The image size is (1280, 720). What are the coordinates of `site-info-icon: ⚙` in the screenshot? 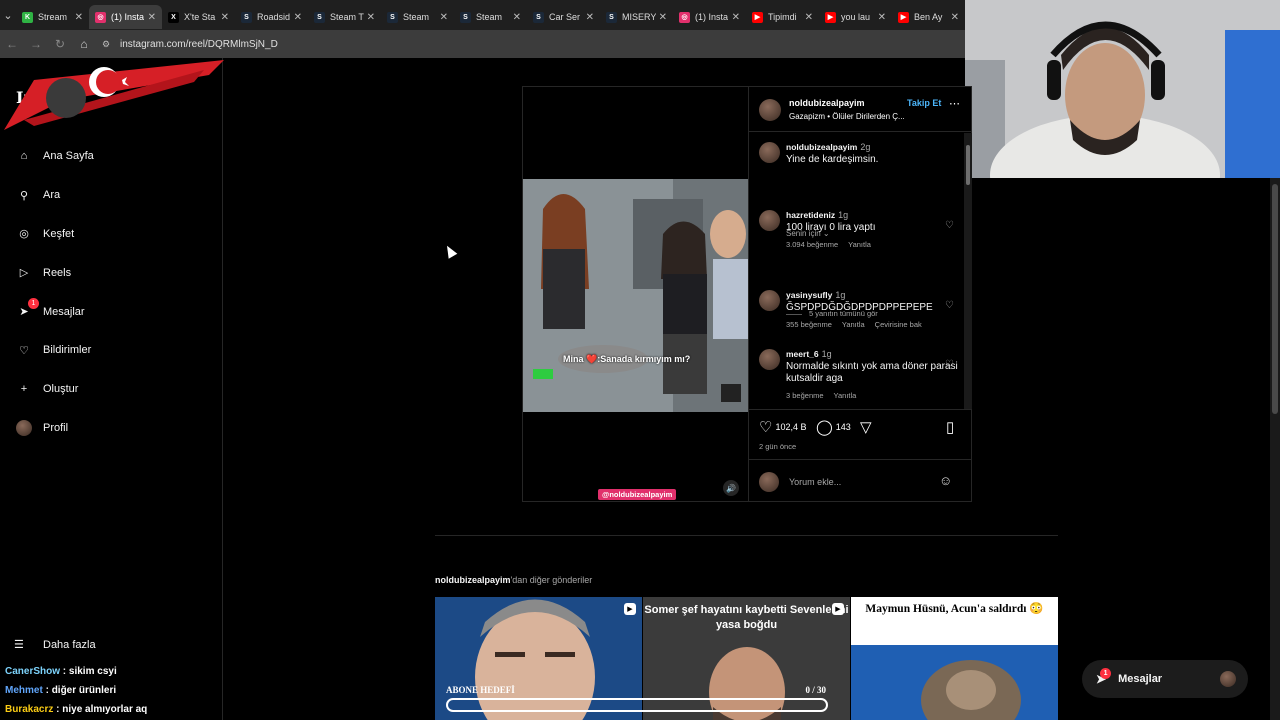 It's located at (107, 44).